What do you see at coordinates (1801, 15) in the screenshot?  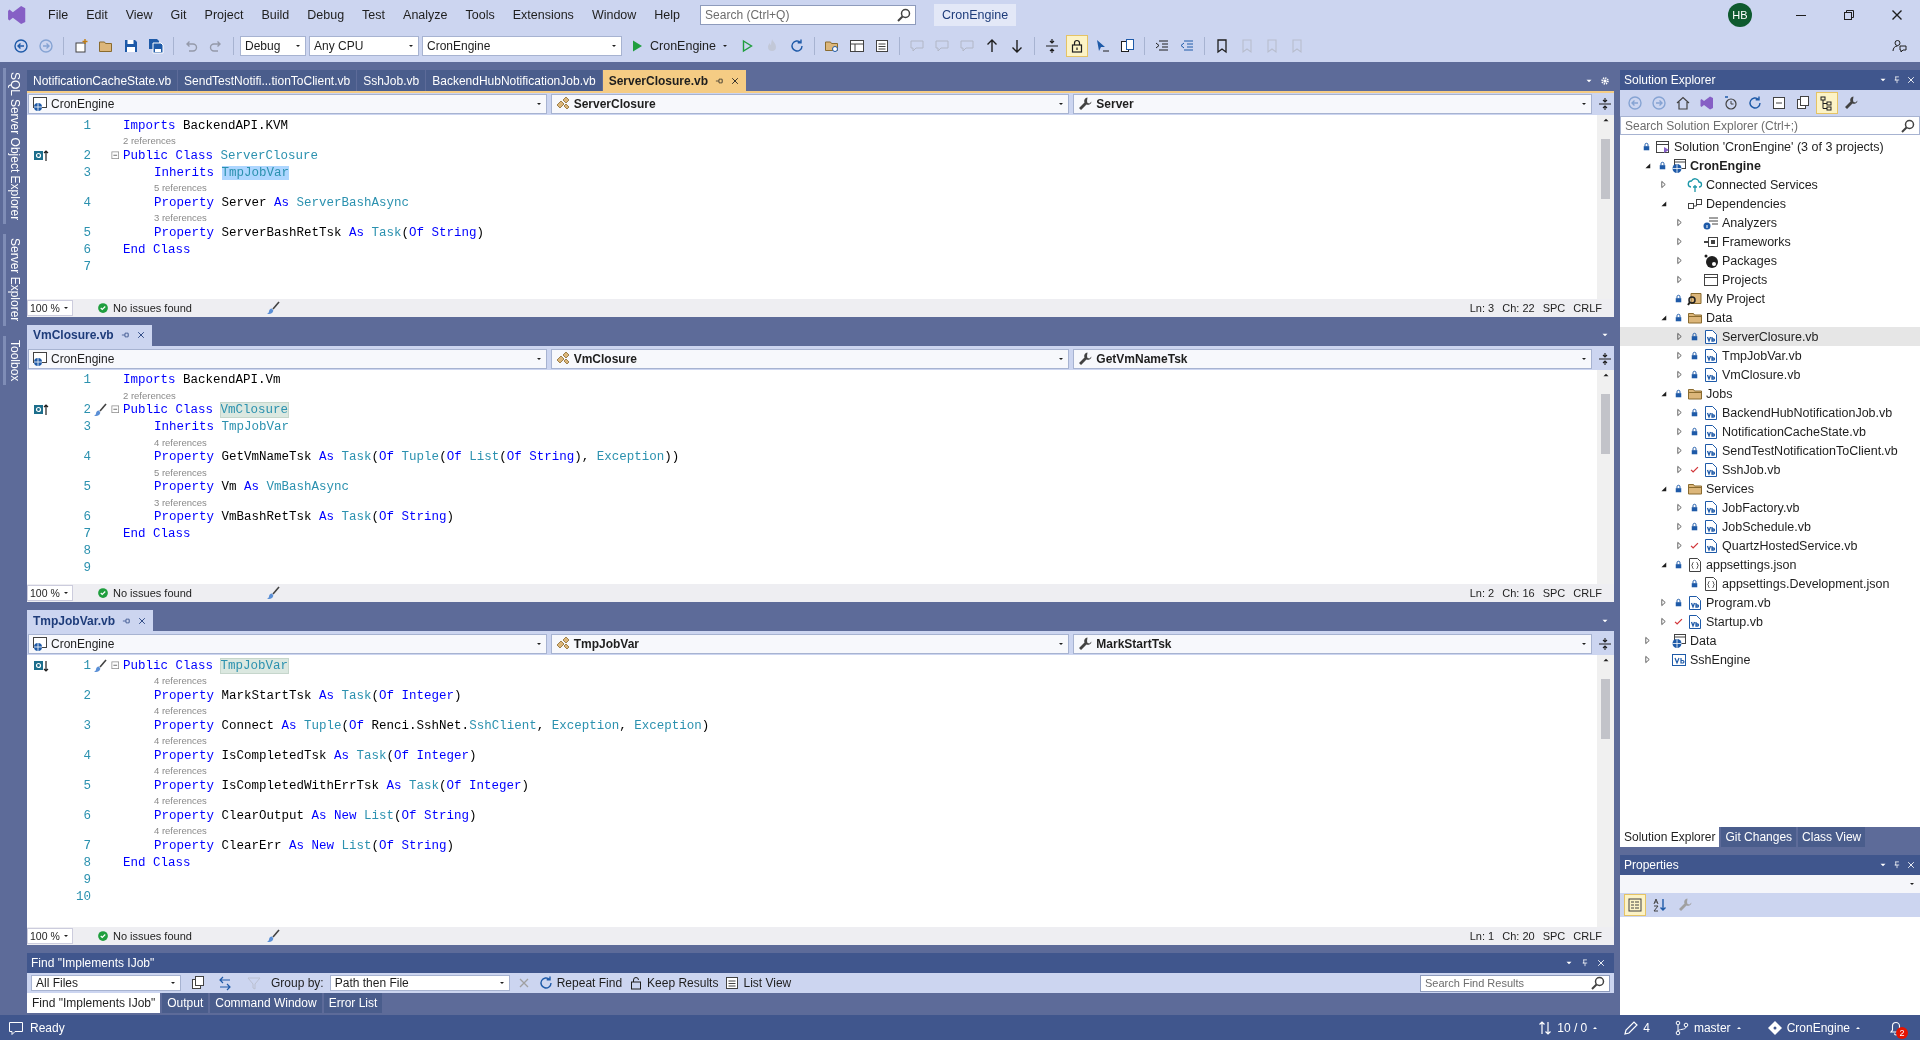 I see `minimize-icon` at bounding box center [1801, 15].